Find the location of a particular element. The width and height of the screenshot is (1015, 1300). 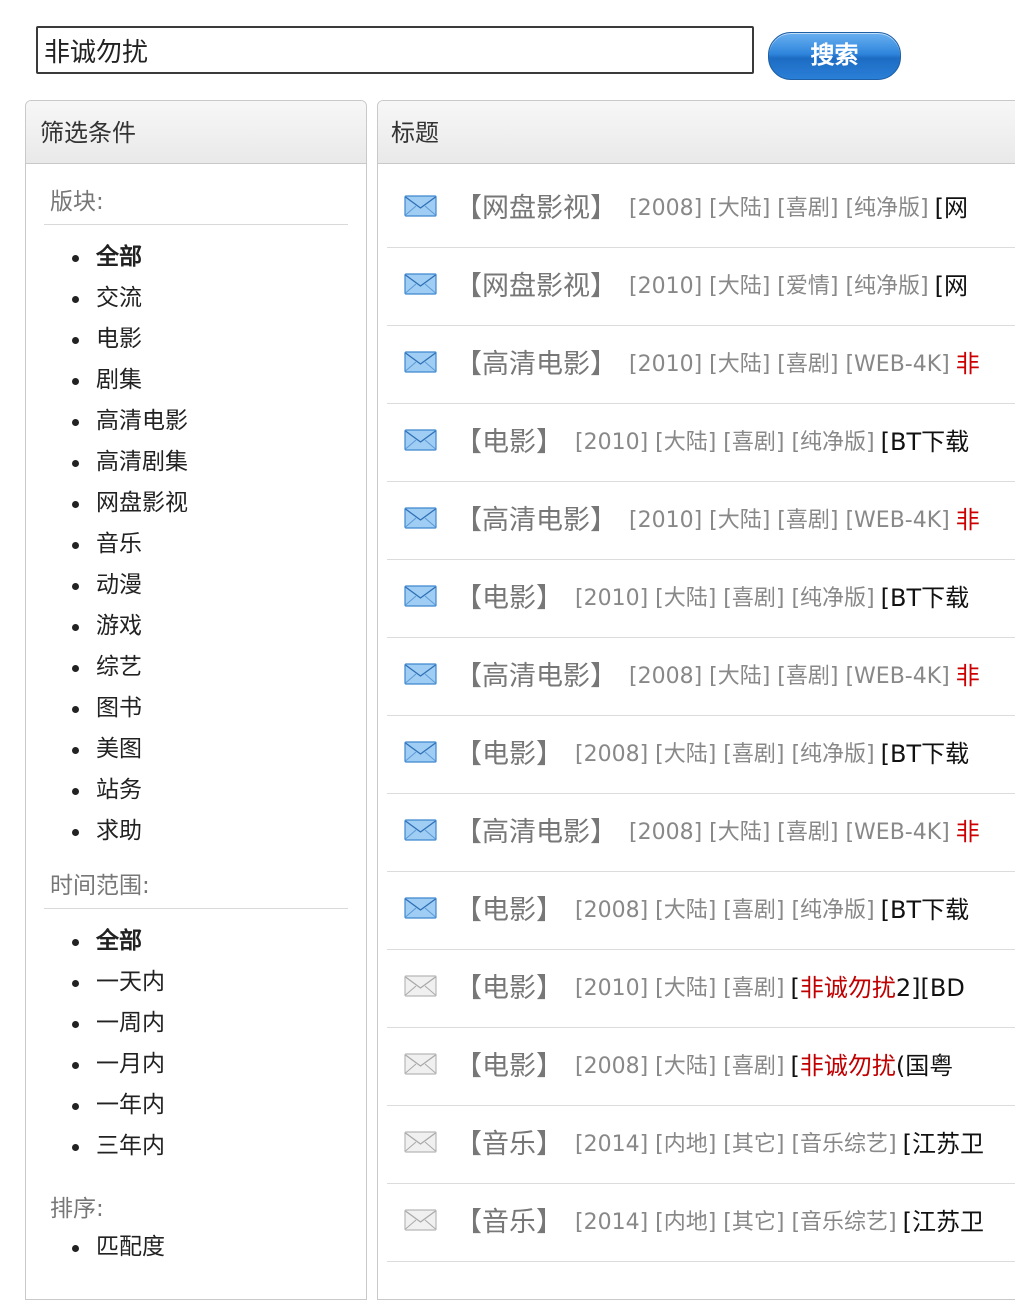

board-filter-item: 全部 is located at coordinates (219, 257).